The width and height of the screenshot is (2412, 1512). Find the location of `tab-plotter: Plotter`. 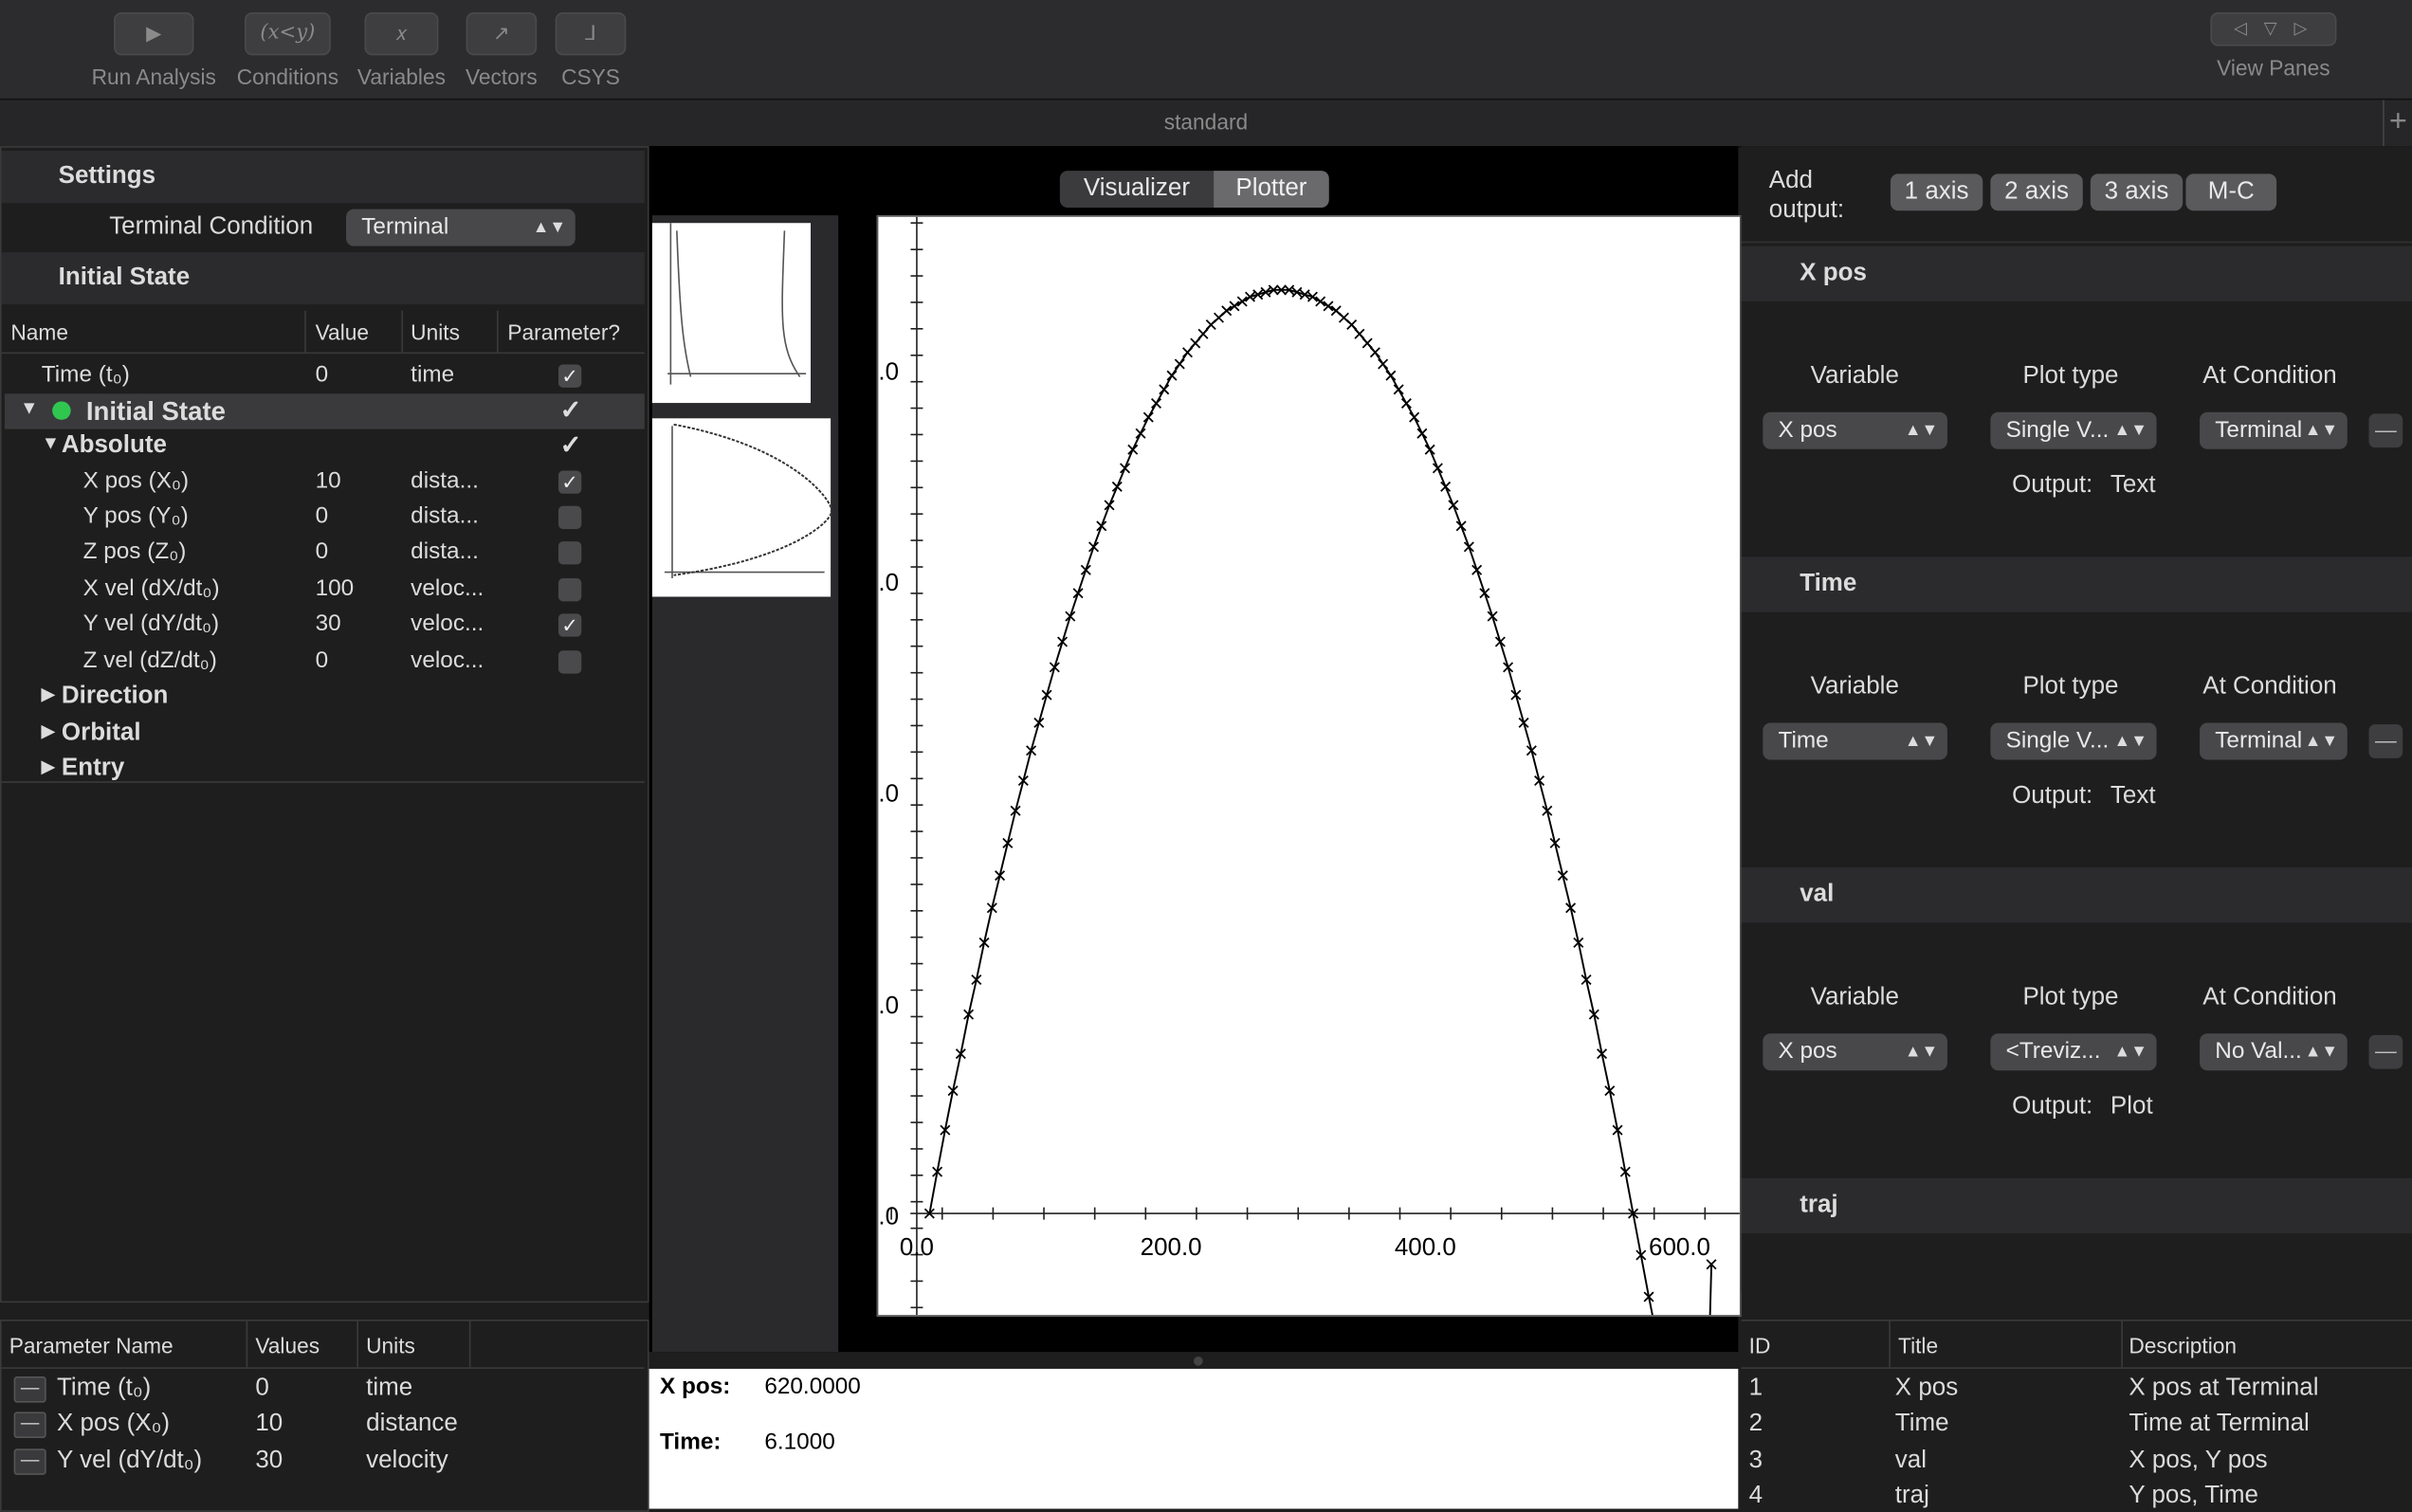

tab-plotter: Plotter is located at coordinates (1271, 190).